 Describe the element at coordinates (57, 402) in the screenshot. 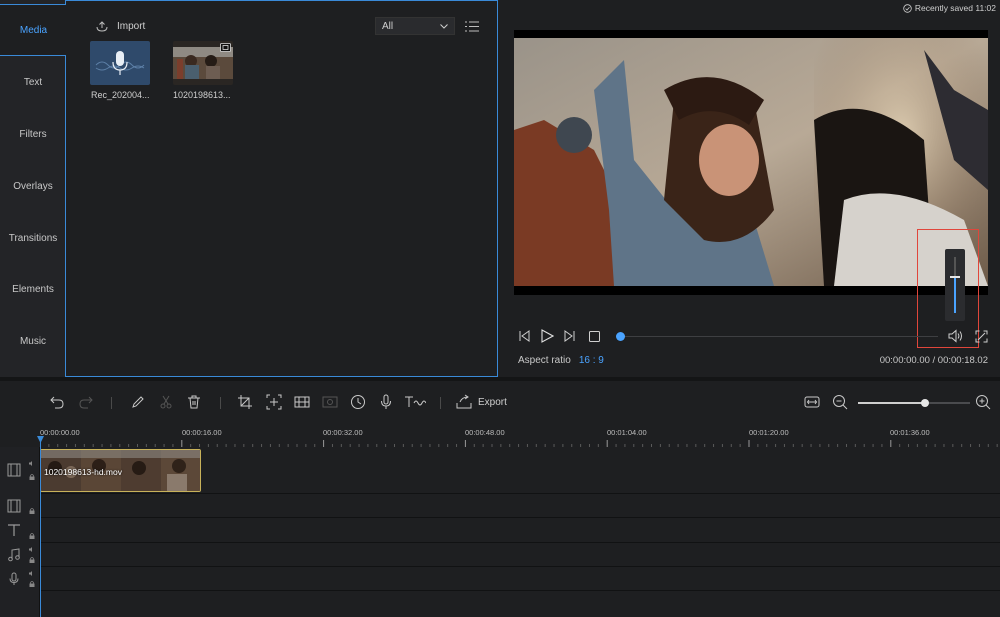

I see `undo-icon` at that location.